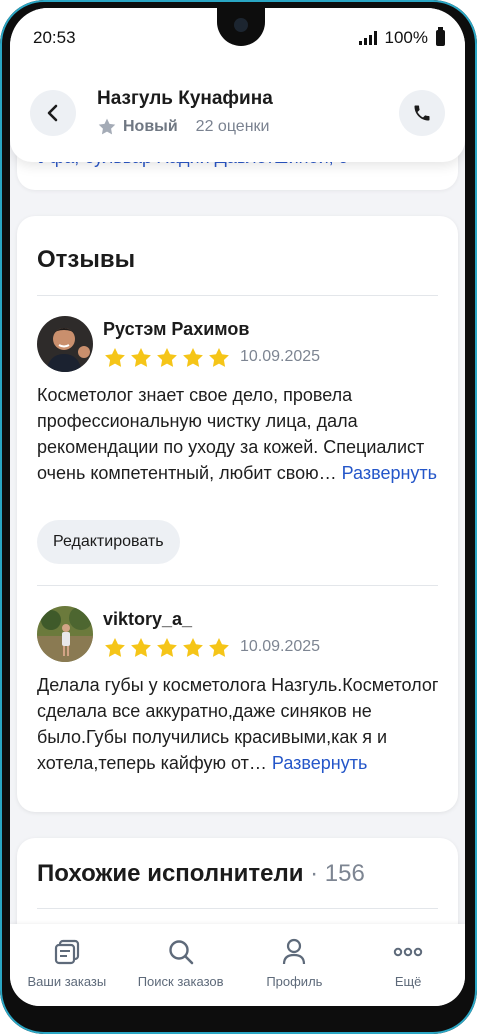 This screenshot has height=1034, width=477. I want to click on bottom-nav: Ваши заказы Поиск заказов Профиль Ещё, so click(237, 965).